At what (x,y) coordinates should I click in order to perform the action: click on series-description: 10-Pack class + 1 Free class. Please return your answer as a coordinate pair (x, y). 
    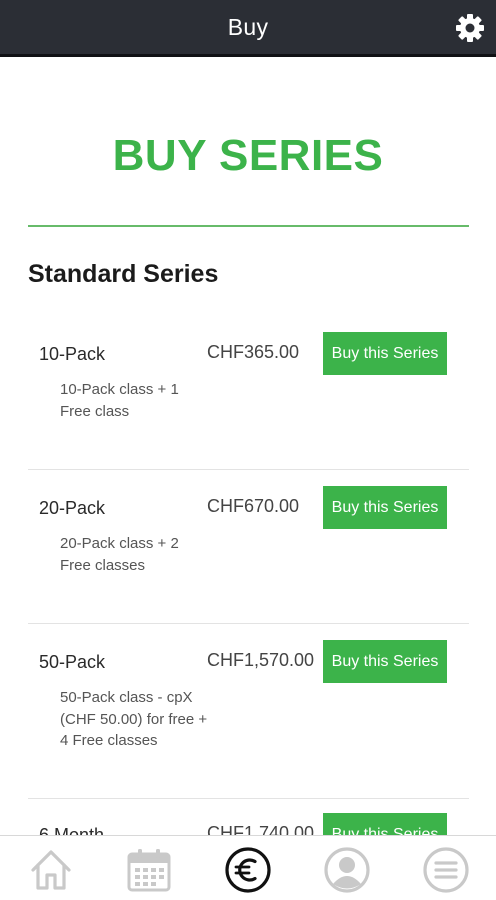
    Looking at the image, I should click on (119, 400).